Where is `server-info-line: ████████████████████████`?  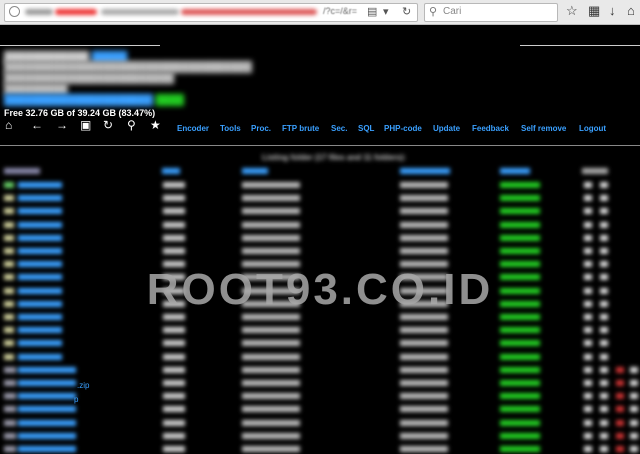 server-info-line: ████████████████████████ is located at coordinates (89, 78).